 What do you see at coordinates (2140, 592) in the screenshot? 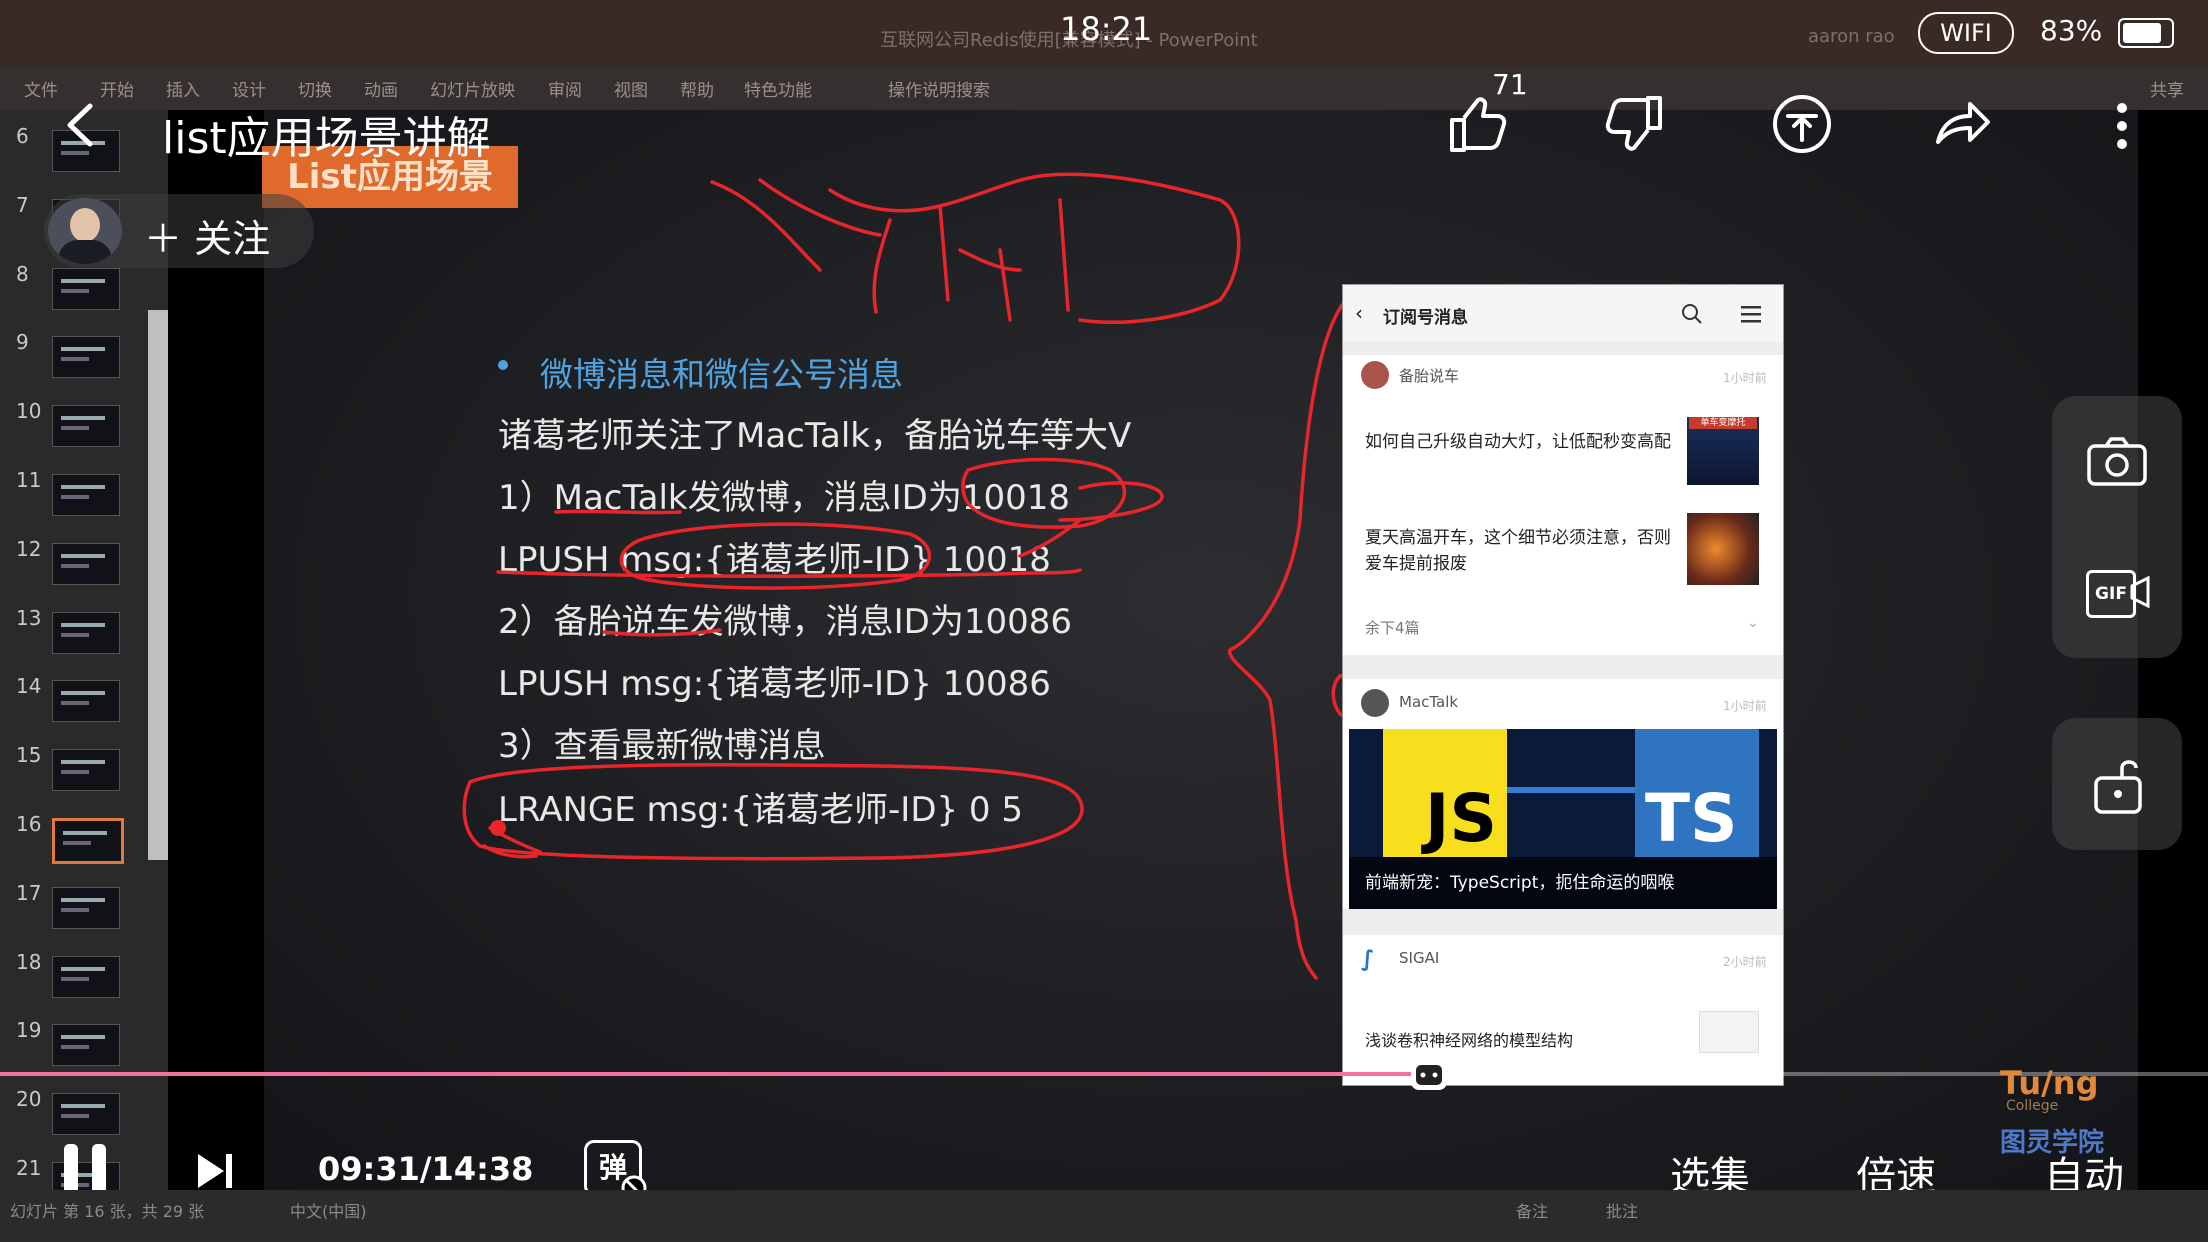
I see `gif-record-icon-tail` at bounding box center [2140, 592].